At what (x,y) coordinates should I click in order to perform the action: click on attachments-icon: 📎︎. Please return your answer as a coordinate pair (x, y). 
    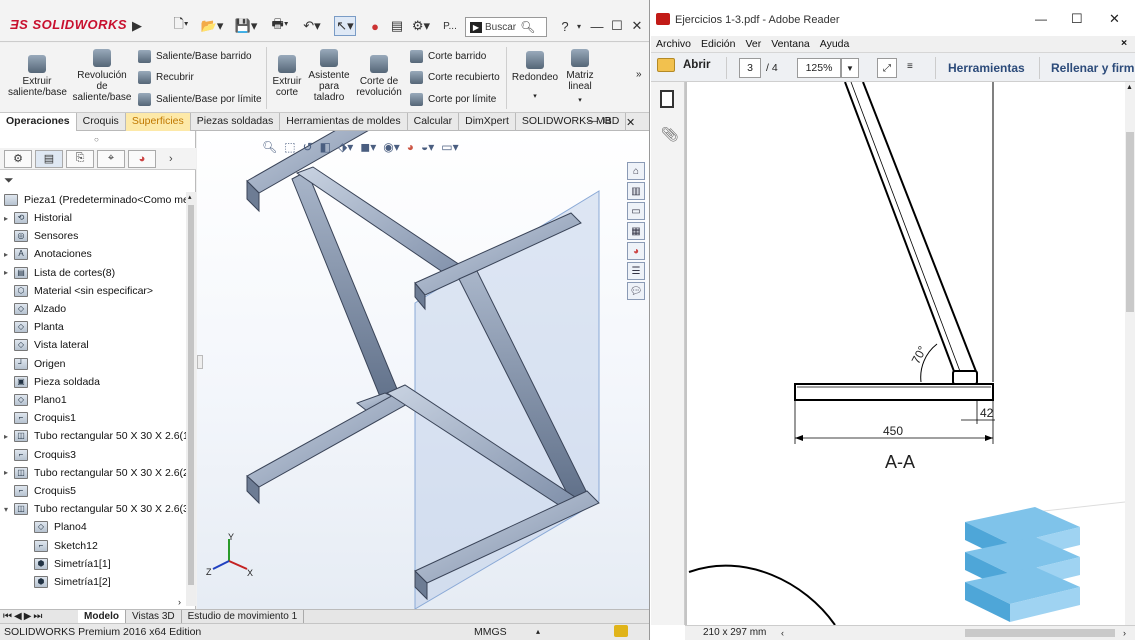
    Looking at the image, I should click on (670, 134).